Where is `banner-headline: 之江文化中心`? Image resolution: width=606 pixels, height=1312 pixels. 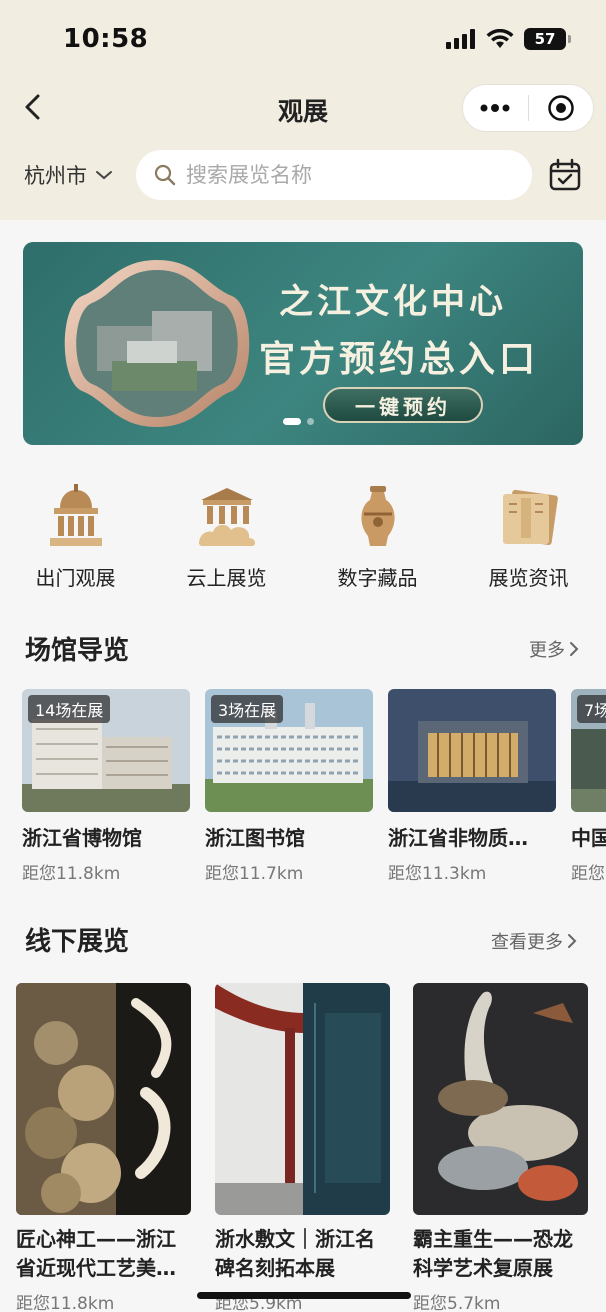 banner-headline: 之江文化中心 is located at coordinates (393, 302).